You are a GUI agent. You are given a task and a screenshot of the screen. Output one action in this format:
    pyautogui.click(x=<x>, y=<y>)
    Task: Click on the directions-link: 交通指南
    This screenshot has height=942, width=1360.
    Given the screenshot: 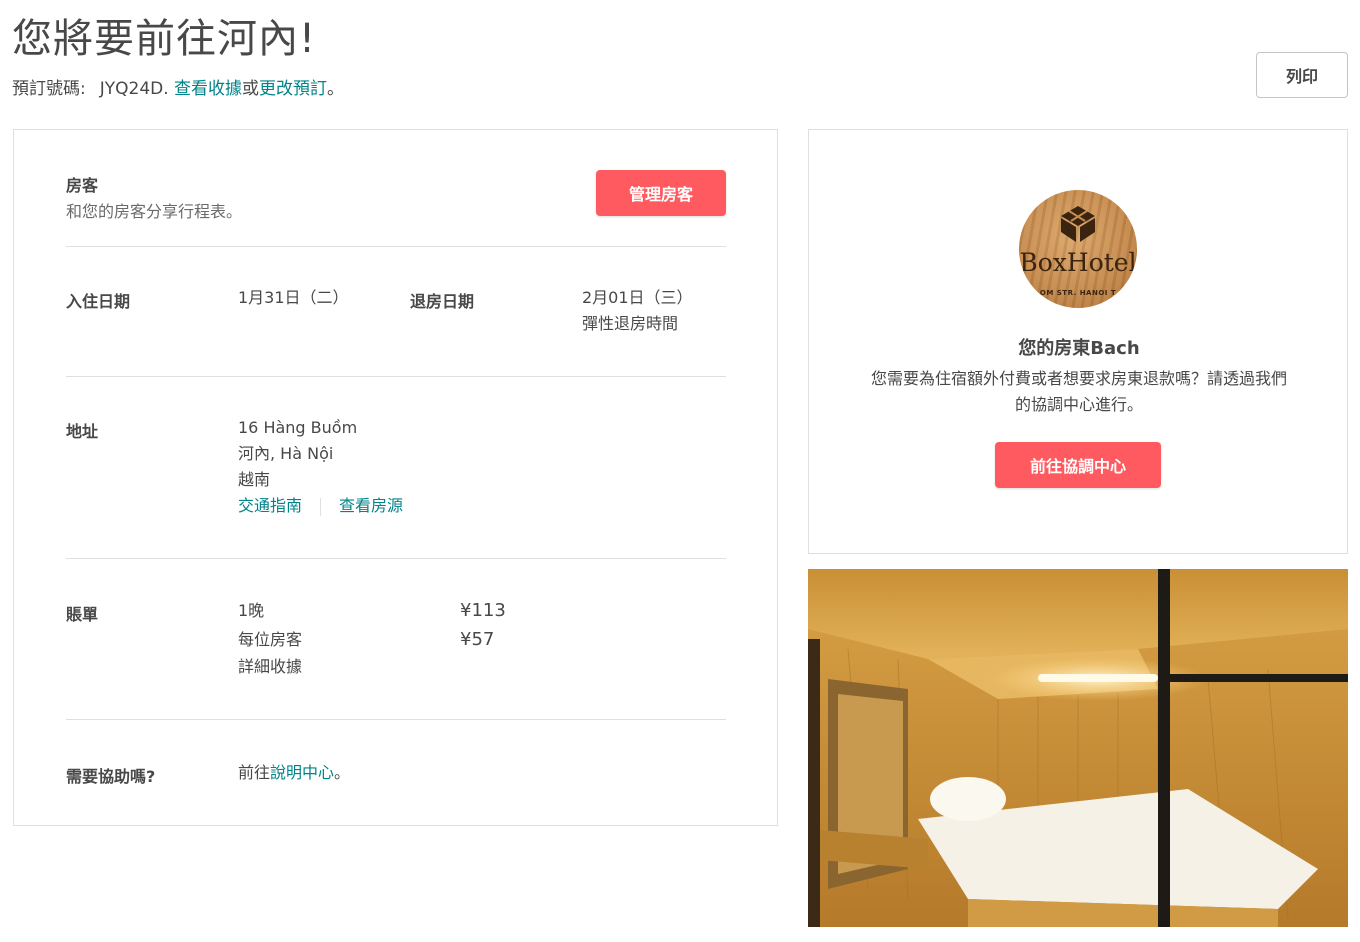 What is the action you would take?
    pyautogui.click(x=270, y=505)
    